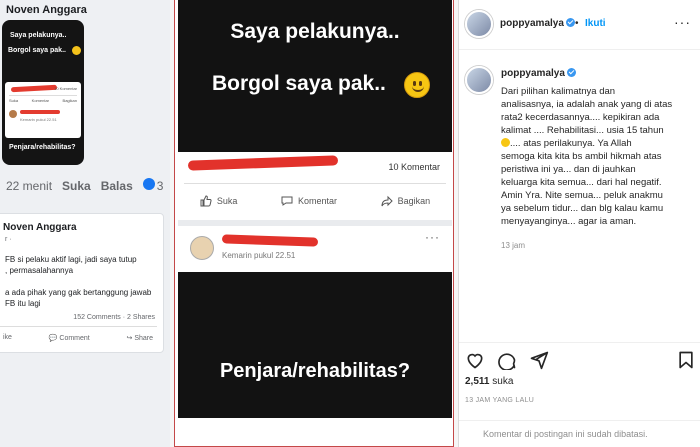 The image size is (700, 447). Describe the element at coordinates (69, 100) in the screenshot. I see `mini-share-label: Bagikan` at that location.